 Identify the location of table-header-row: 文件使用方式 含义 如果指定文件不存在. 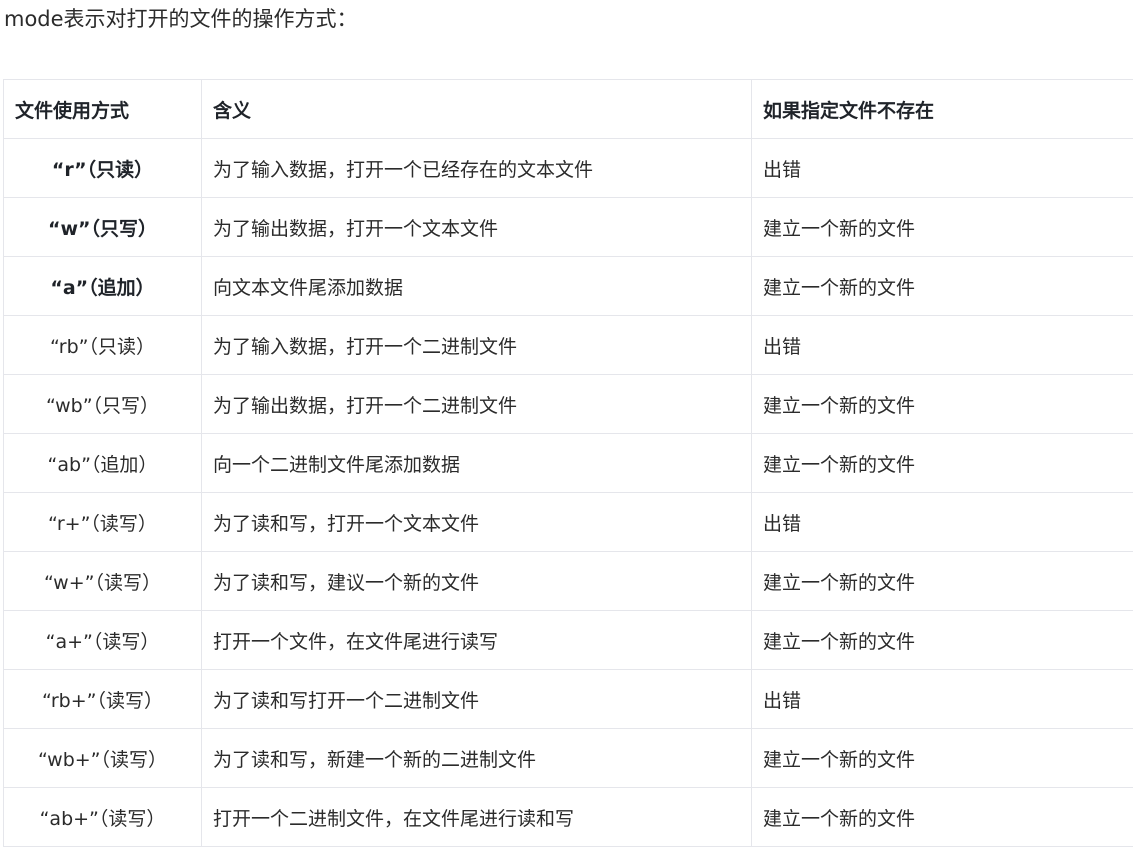
(568, 109).